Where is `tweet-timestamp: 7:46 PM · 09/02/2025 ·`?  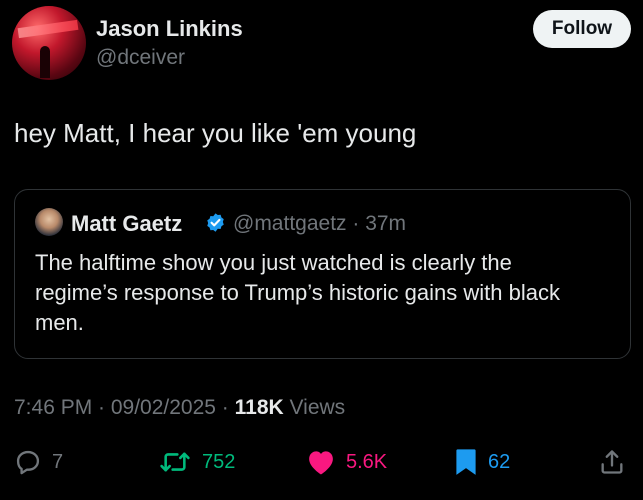
tweet-timestamp: 7:46 PM · 09/02/2025 · is located at coordinates (124, 407).